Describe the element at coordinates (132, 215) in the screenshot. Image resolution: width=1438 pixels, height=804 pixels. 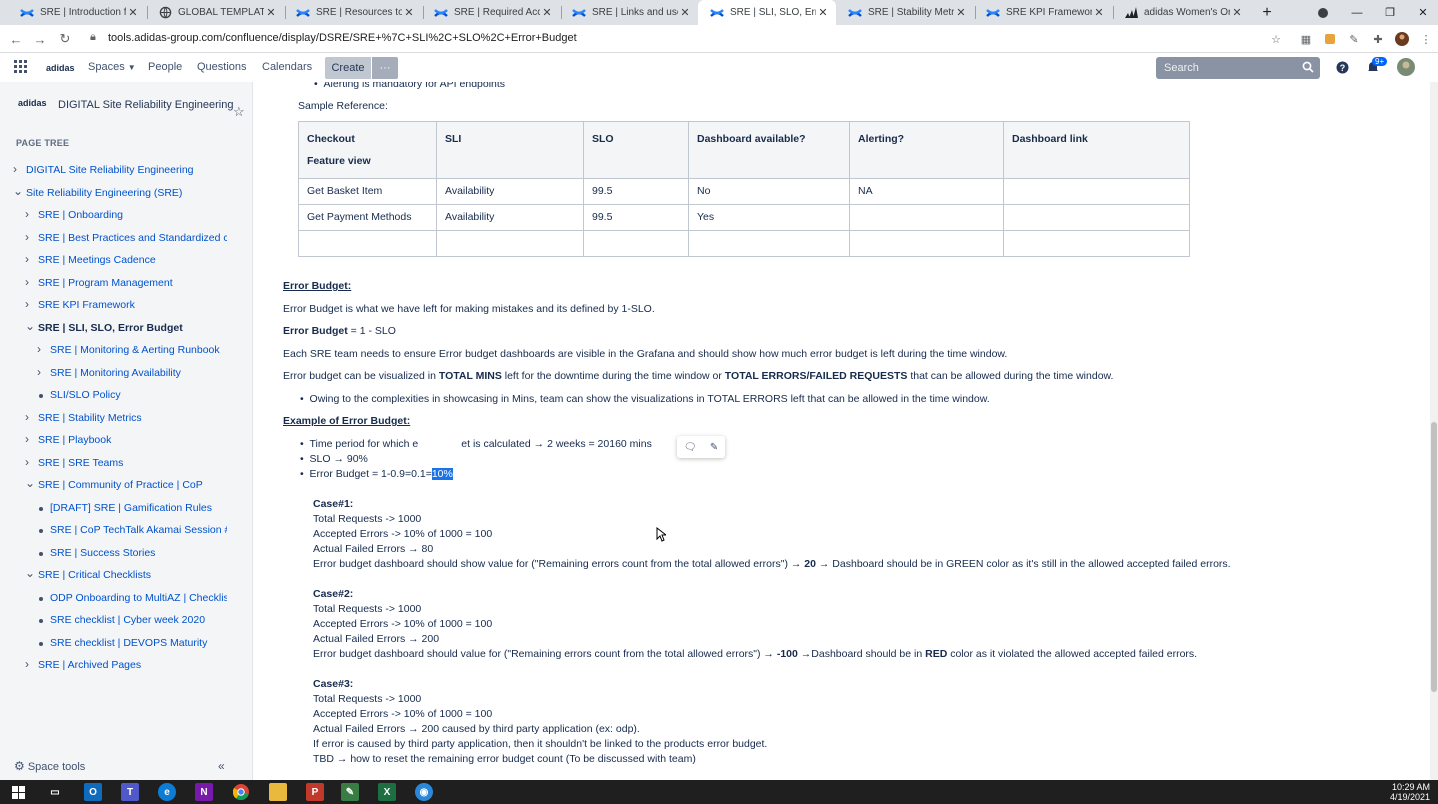
I see `sidebar-item: SRE | Onboarding` at that location.